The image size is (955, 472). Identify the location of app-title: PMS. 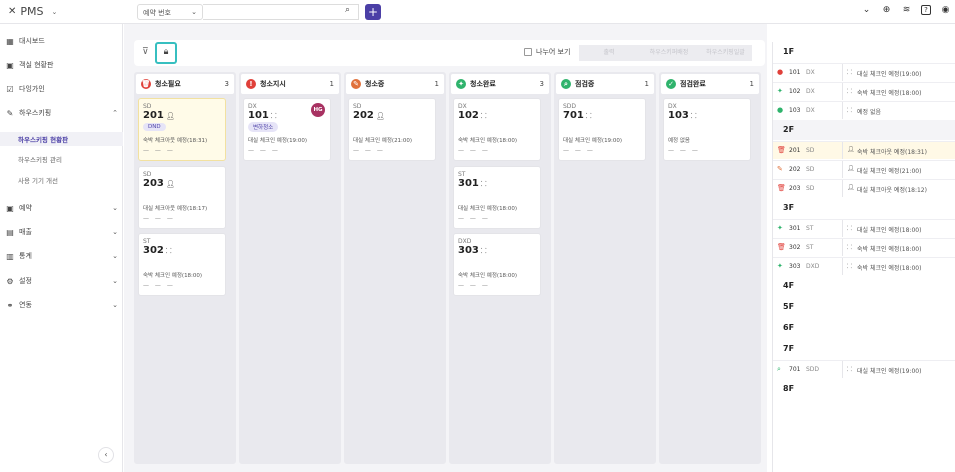
(32, 11).